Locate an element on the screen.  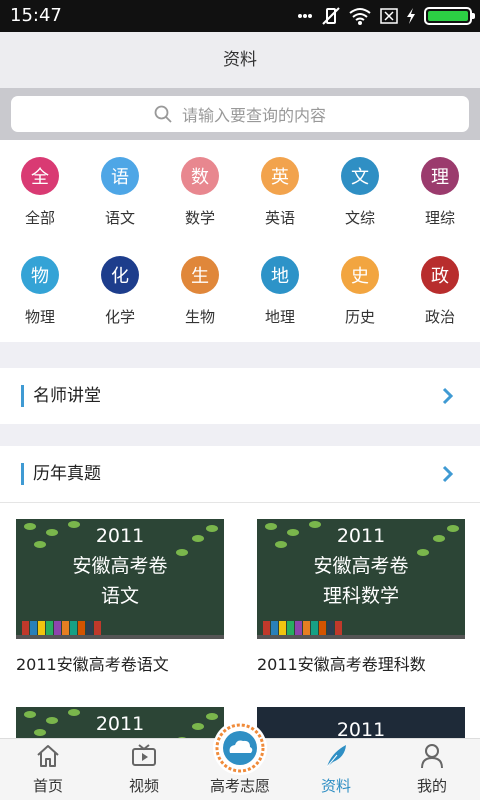
video-icon is located at coordinates (144, 755).